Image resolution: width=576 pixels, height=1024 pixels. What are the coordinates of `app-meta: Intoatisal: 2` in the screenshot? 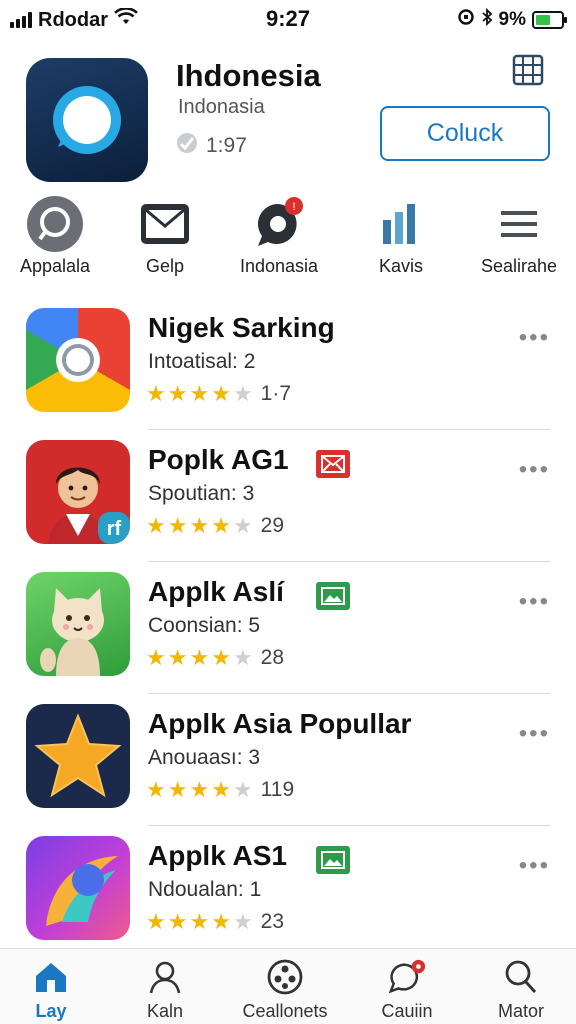 It's located at (202, 361).